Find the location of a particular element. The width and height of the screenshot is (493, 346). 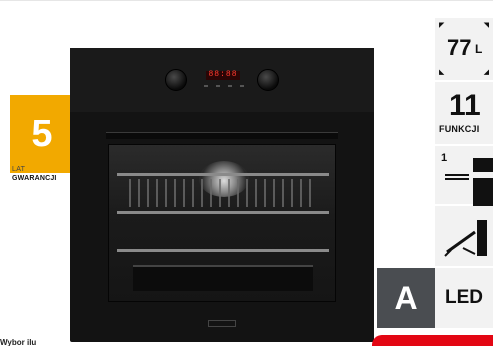

telescopic-tile: 1 is located at coordinates (464, 177).